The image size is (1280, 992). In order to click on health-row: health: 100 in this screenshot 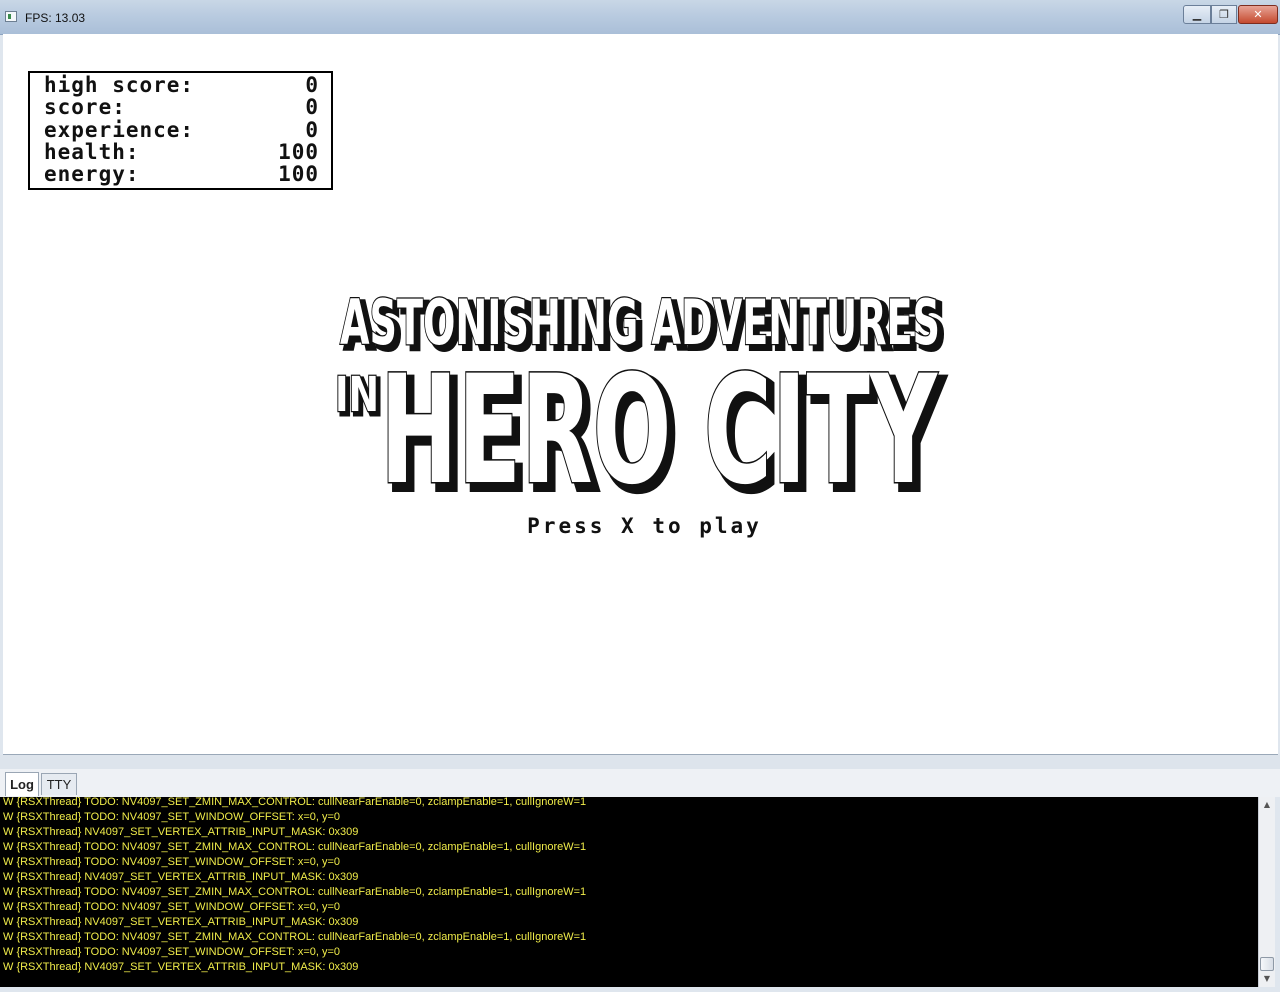, I will do `click(181, 151)`.